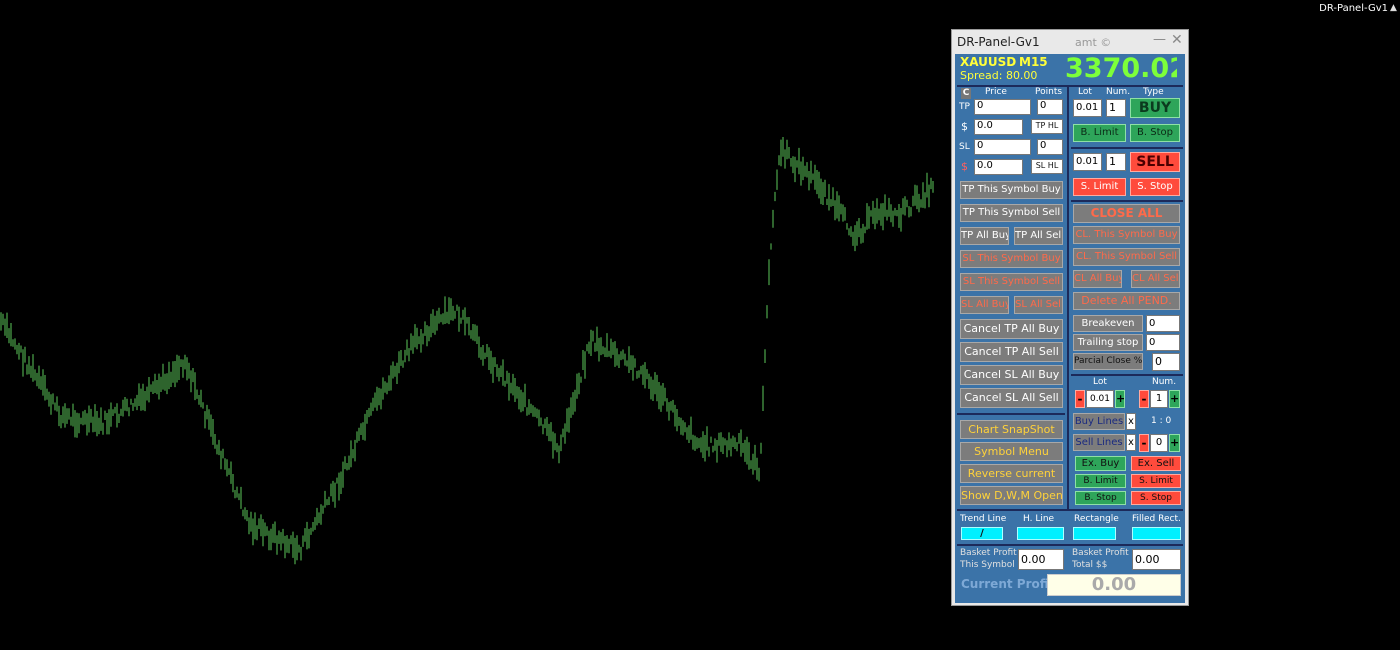 Image resolution: width=1400 pixels, height=650 pixels. I want to click on sl-points-input: 0, so click(1050, 147).